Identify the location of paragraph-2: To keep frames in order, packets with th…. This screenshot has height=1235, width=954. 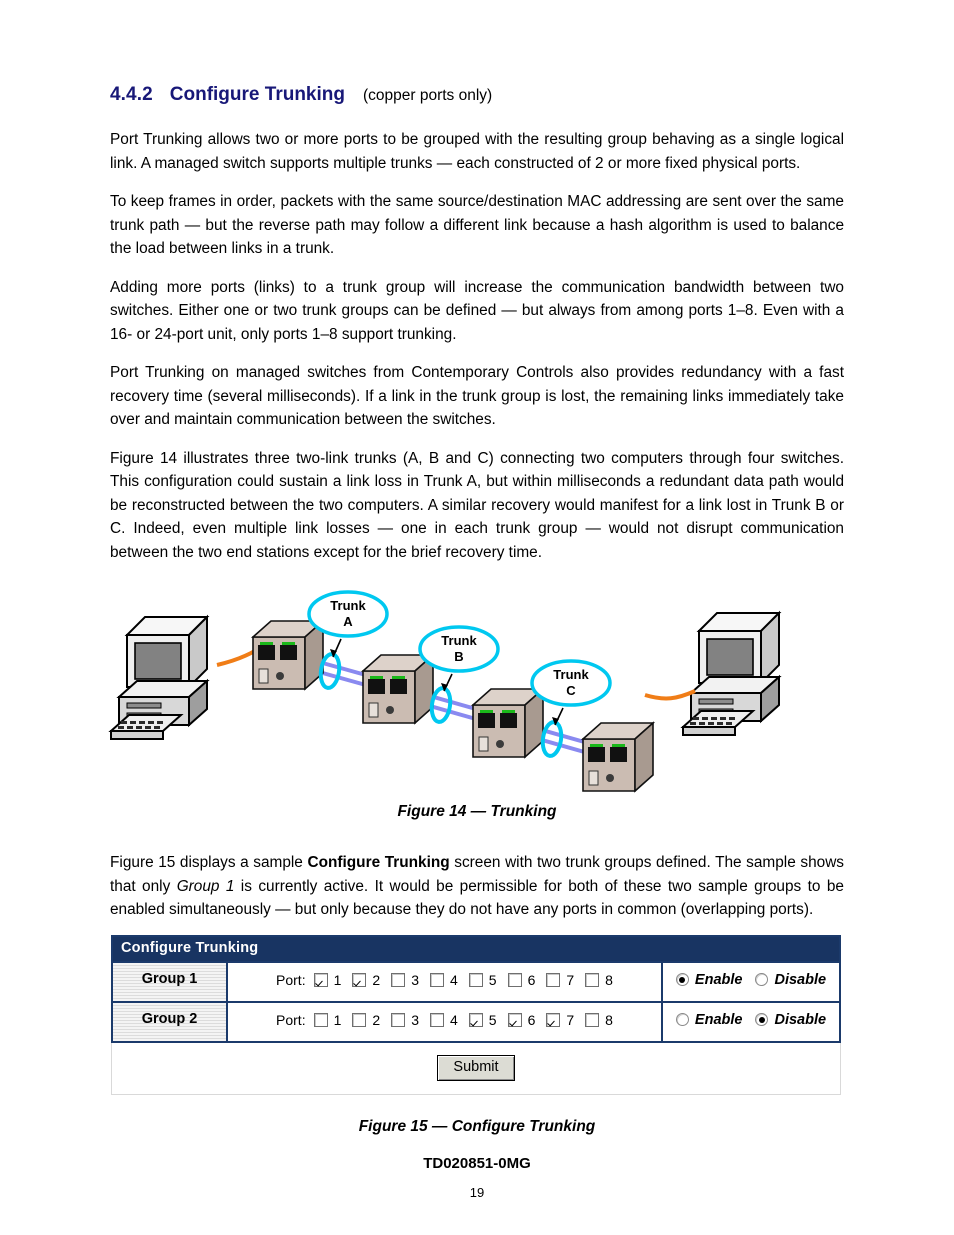
(477, 225).